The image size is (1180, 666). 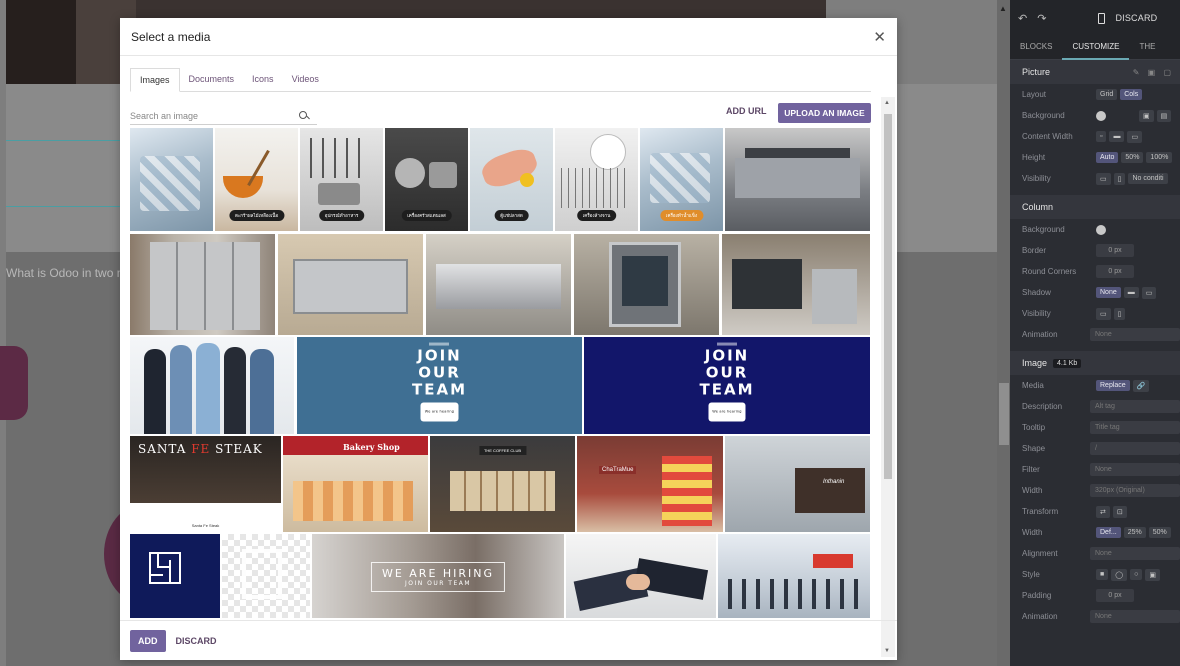 I want to click on border-input: 0 px, so click(x=1115, y=250).